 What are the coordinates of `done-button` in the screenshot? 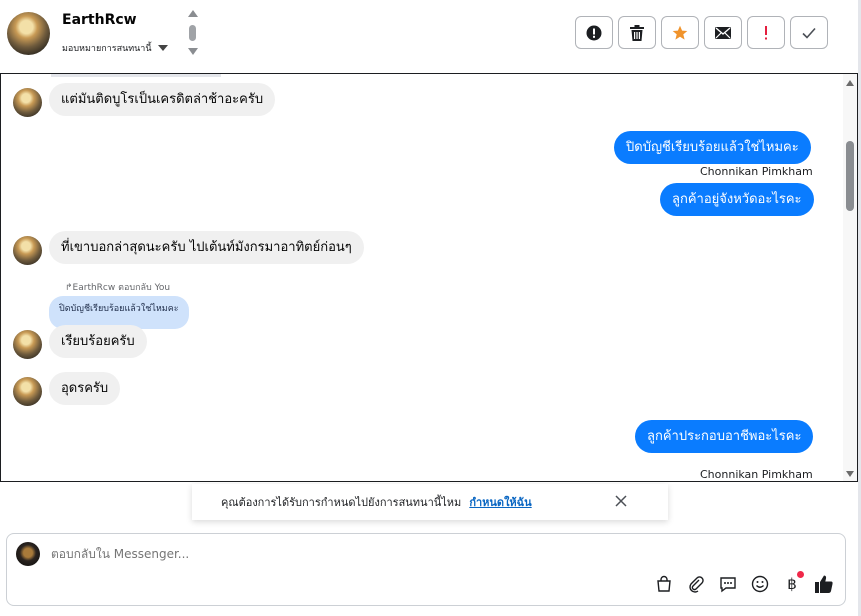 It's located at (809, 32).